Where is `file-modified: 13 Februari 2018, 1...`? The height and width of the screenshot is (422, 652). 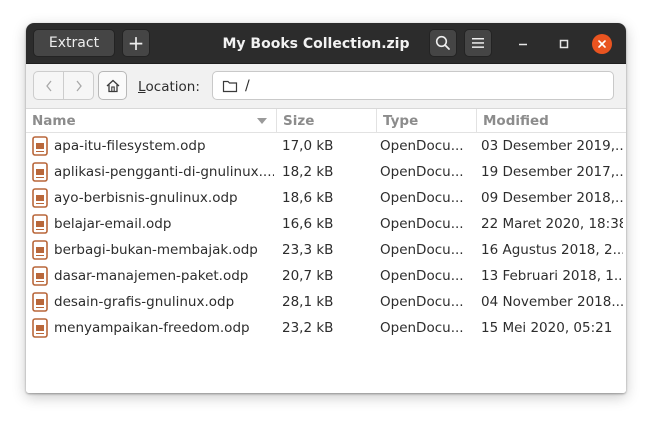 file-modified: 13 Februari 2018, 1... is located at coordinates (552, 276).